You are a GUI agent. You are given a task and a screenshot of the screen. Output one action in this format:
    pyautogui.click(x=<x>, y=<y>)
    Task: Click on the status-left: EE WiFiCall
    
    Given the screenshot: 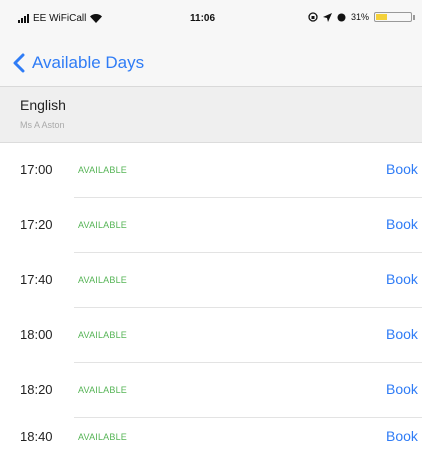 What is the action you would take?
    pyautogui.click(x=60, y=18)
    